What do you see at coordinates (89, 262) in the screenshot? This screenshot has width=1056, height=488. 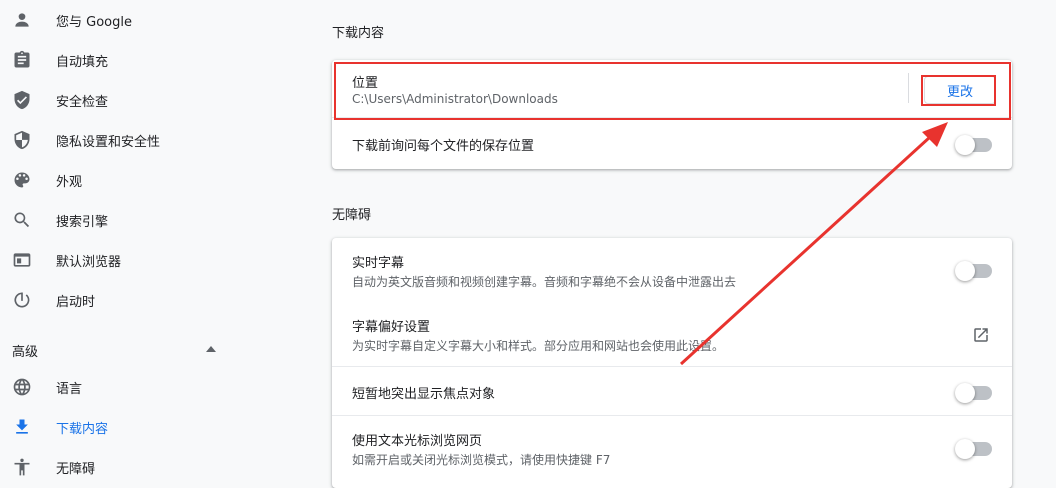 I see `sidebar-item-label: 默认浏览器` at bounding box center [89, 262].